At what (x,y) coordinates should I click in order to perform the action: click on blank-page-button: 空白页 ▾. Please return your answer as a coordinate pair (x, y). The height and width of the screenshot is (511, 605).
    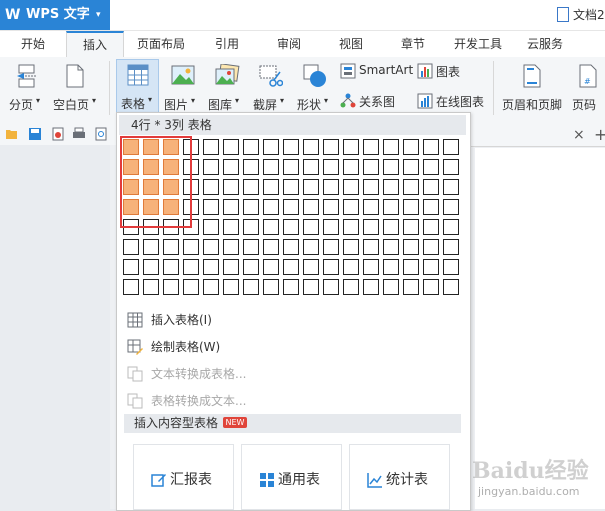
    Looking at the image, I should click on (78, 87).